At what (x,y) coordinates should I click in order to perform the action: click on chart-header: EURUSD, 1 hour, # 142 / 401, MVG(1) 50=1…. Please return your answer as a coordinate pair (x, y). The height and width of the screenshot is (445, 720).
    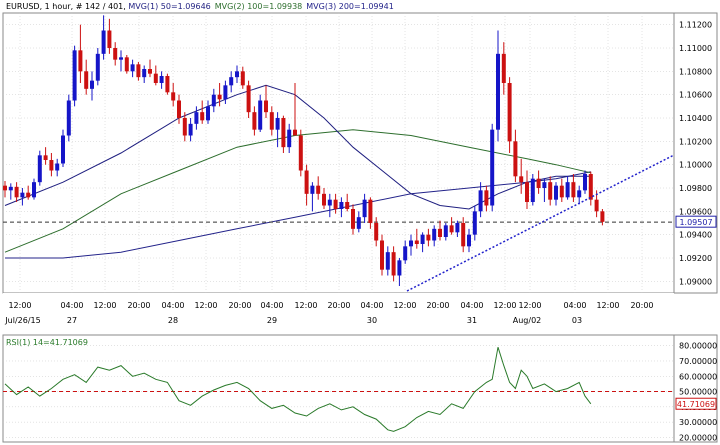
    Looking at the image, I should click on (200, 6).